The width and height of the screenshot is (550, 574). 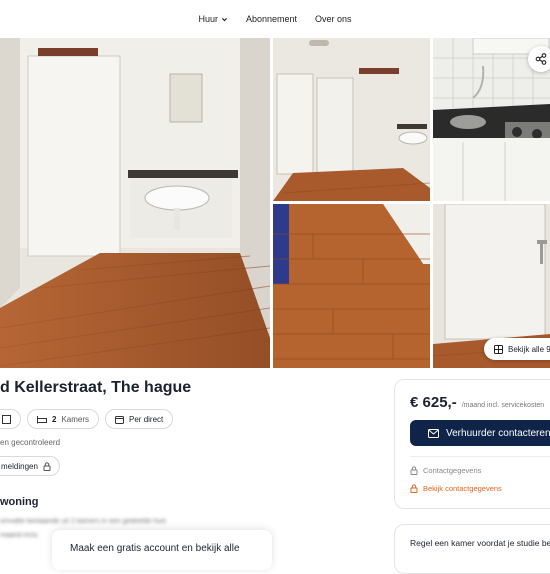 I want to click on signup-prompt: Maak een gratis account en bekijk alle, so click(x=162, y=550).